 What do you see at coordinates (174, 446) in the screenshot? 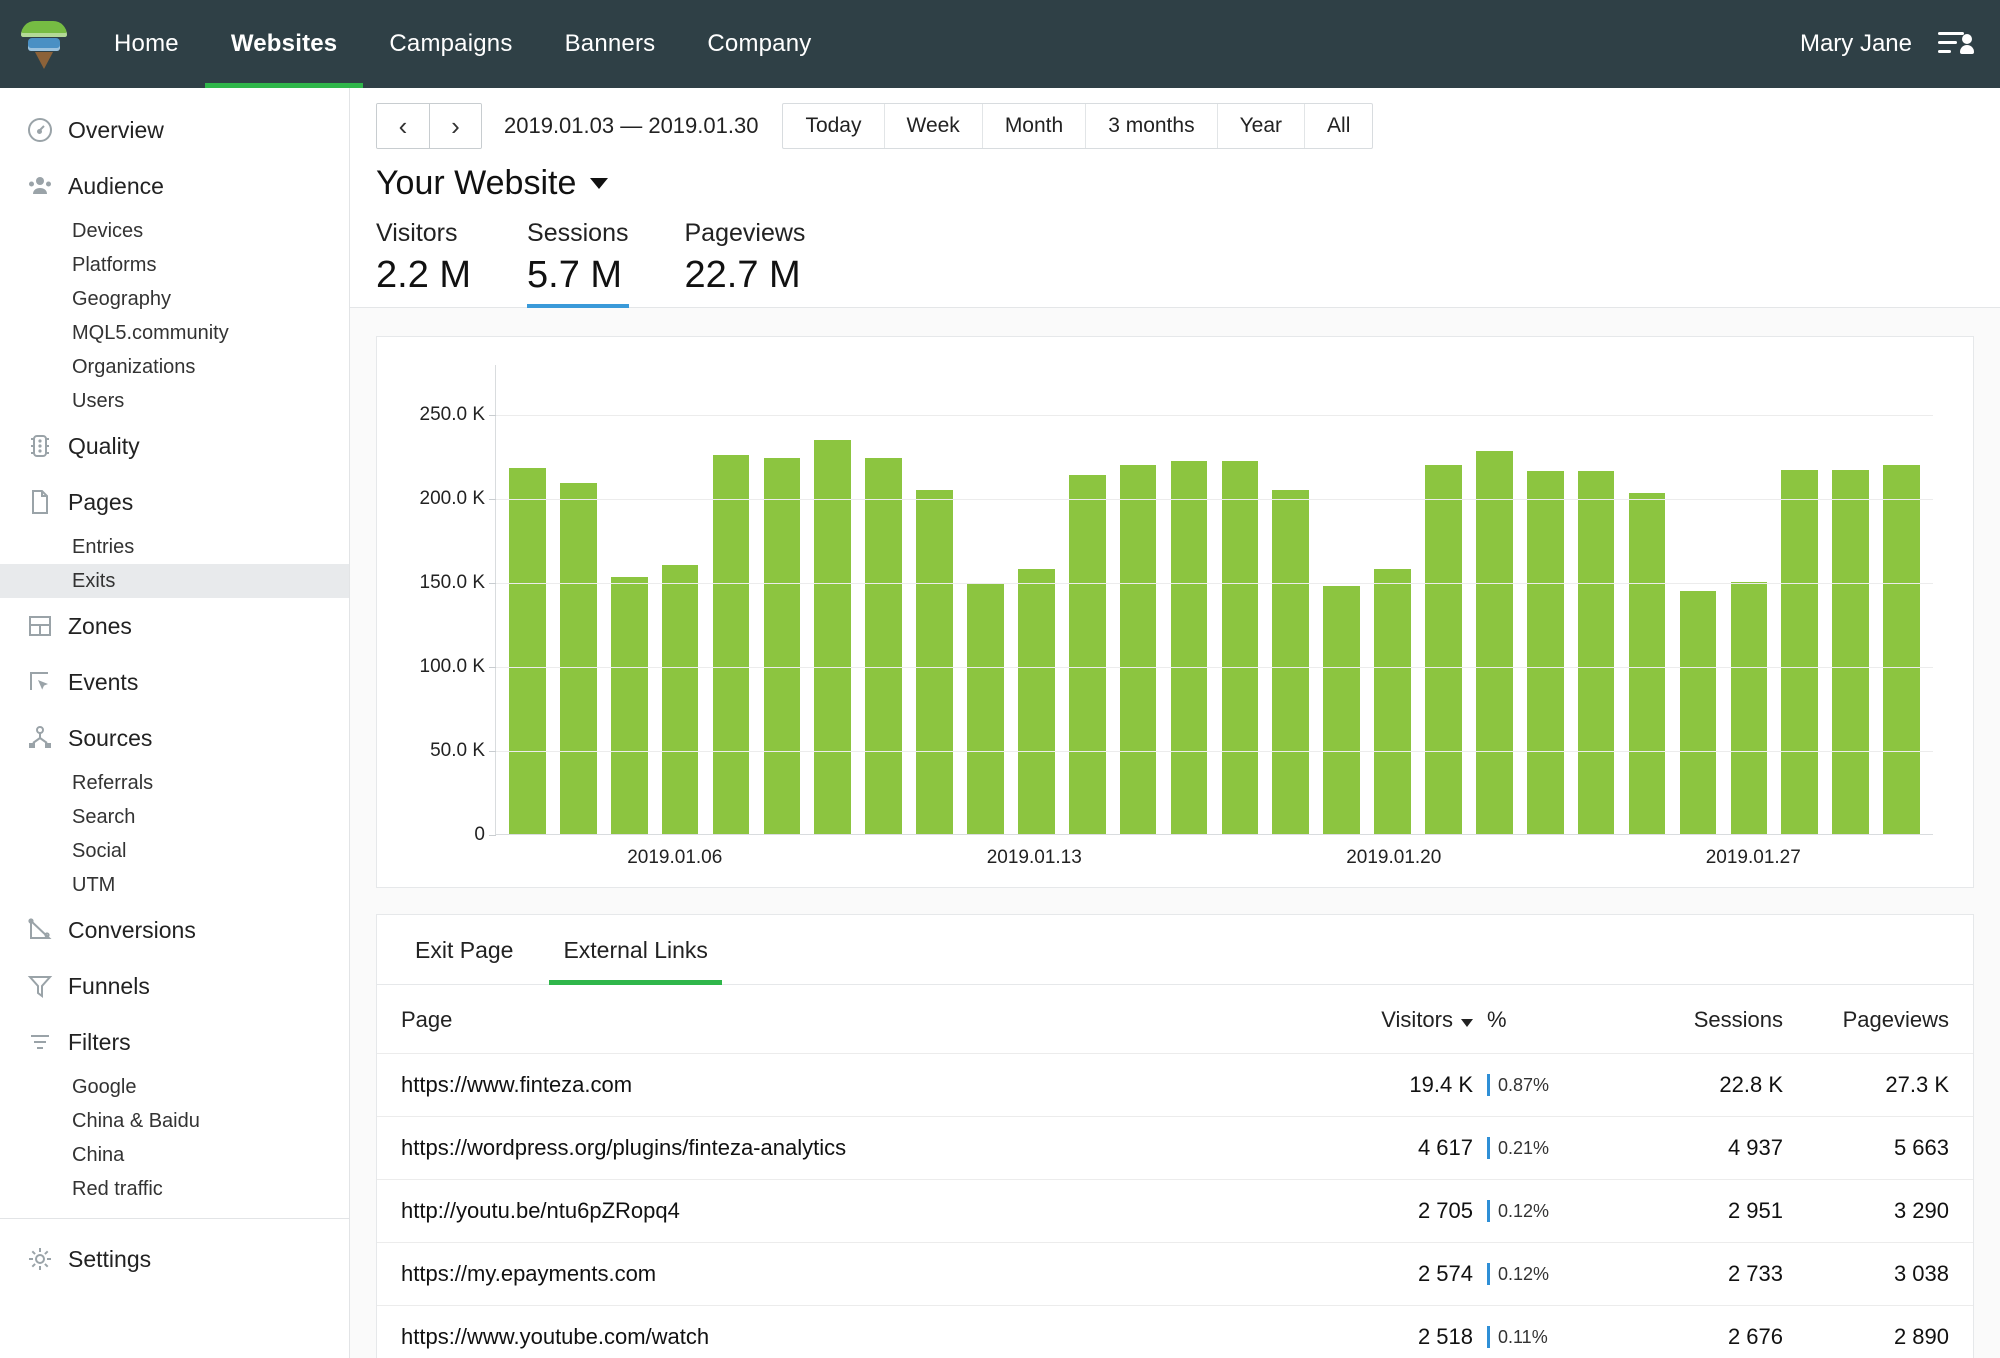
I see `sidebar-item-quality: Quality` at bounding box center [174, 446].